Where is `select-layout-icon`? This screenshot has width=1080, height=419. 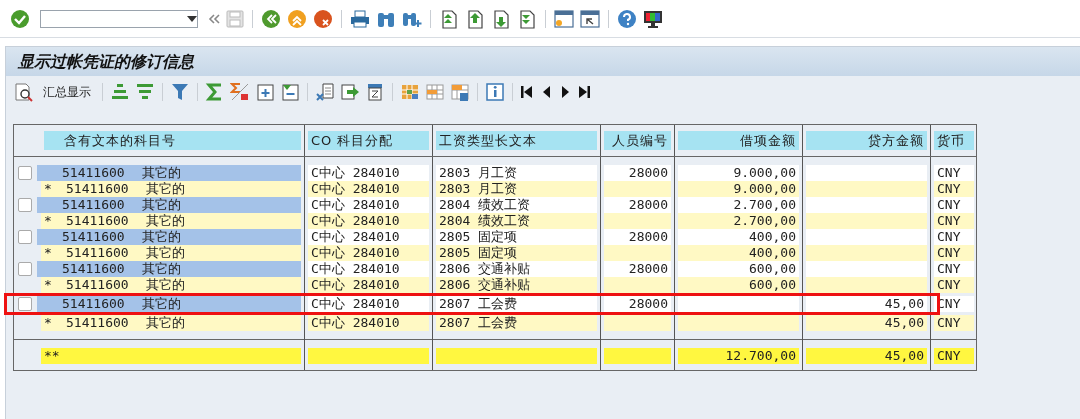 select-layout-icon is located at coordinates (435, 92).